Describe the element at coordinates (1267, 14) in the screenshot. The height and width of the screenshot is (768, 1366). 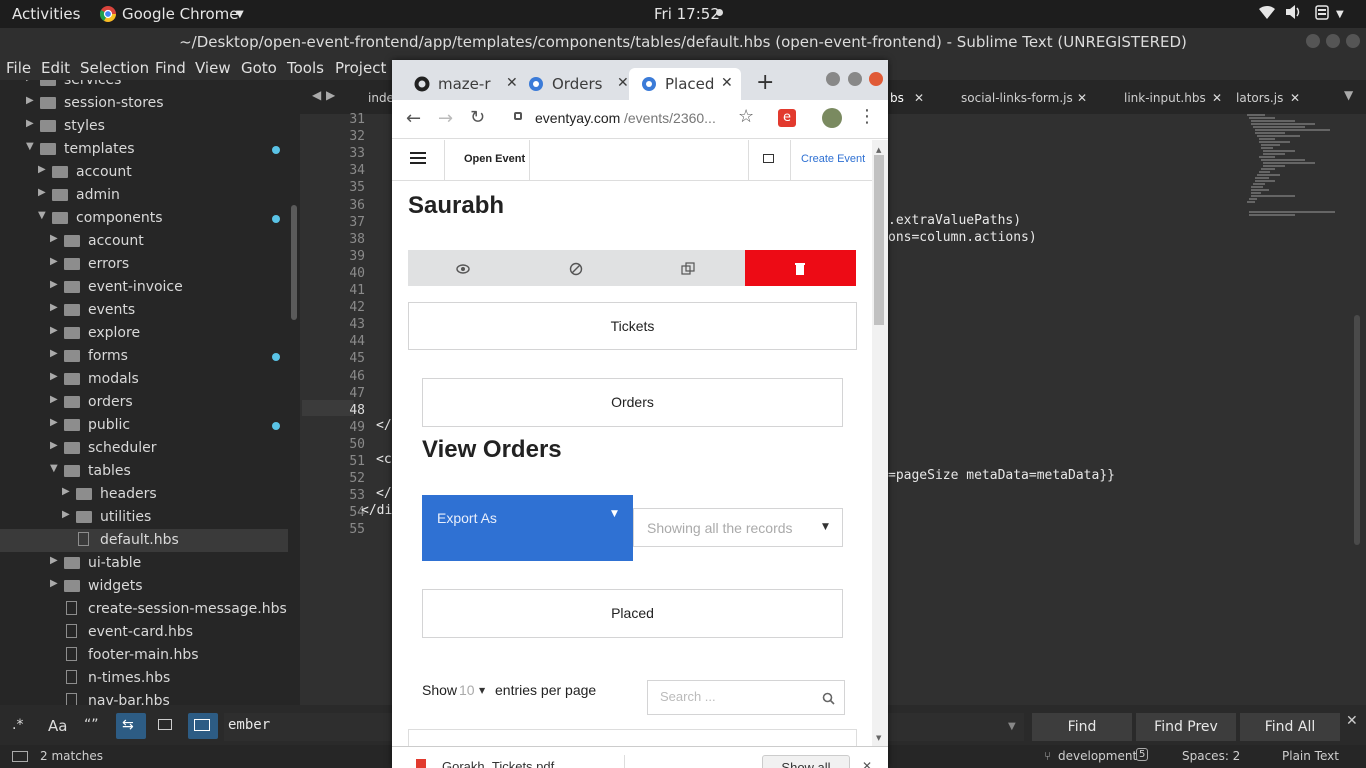
I see `wifi-icon` at that location.